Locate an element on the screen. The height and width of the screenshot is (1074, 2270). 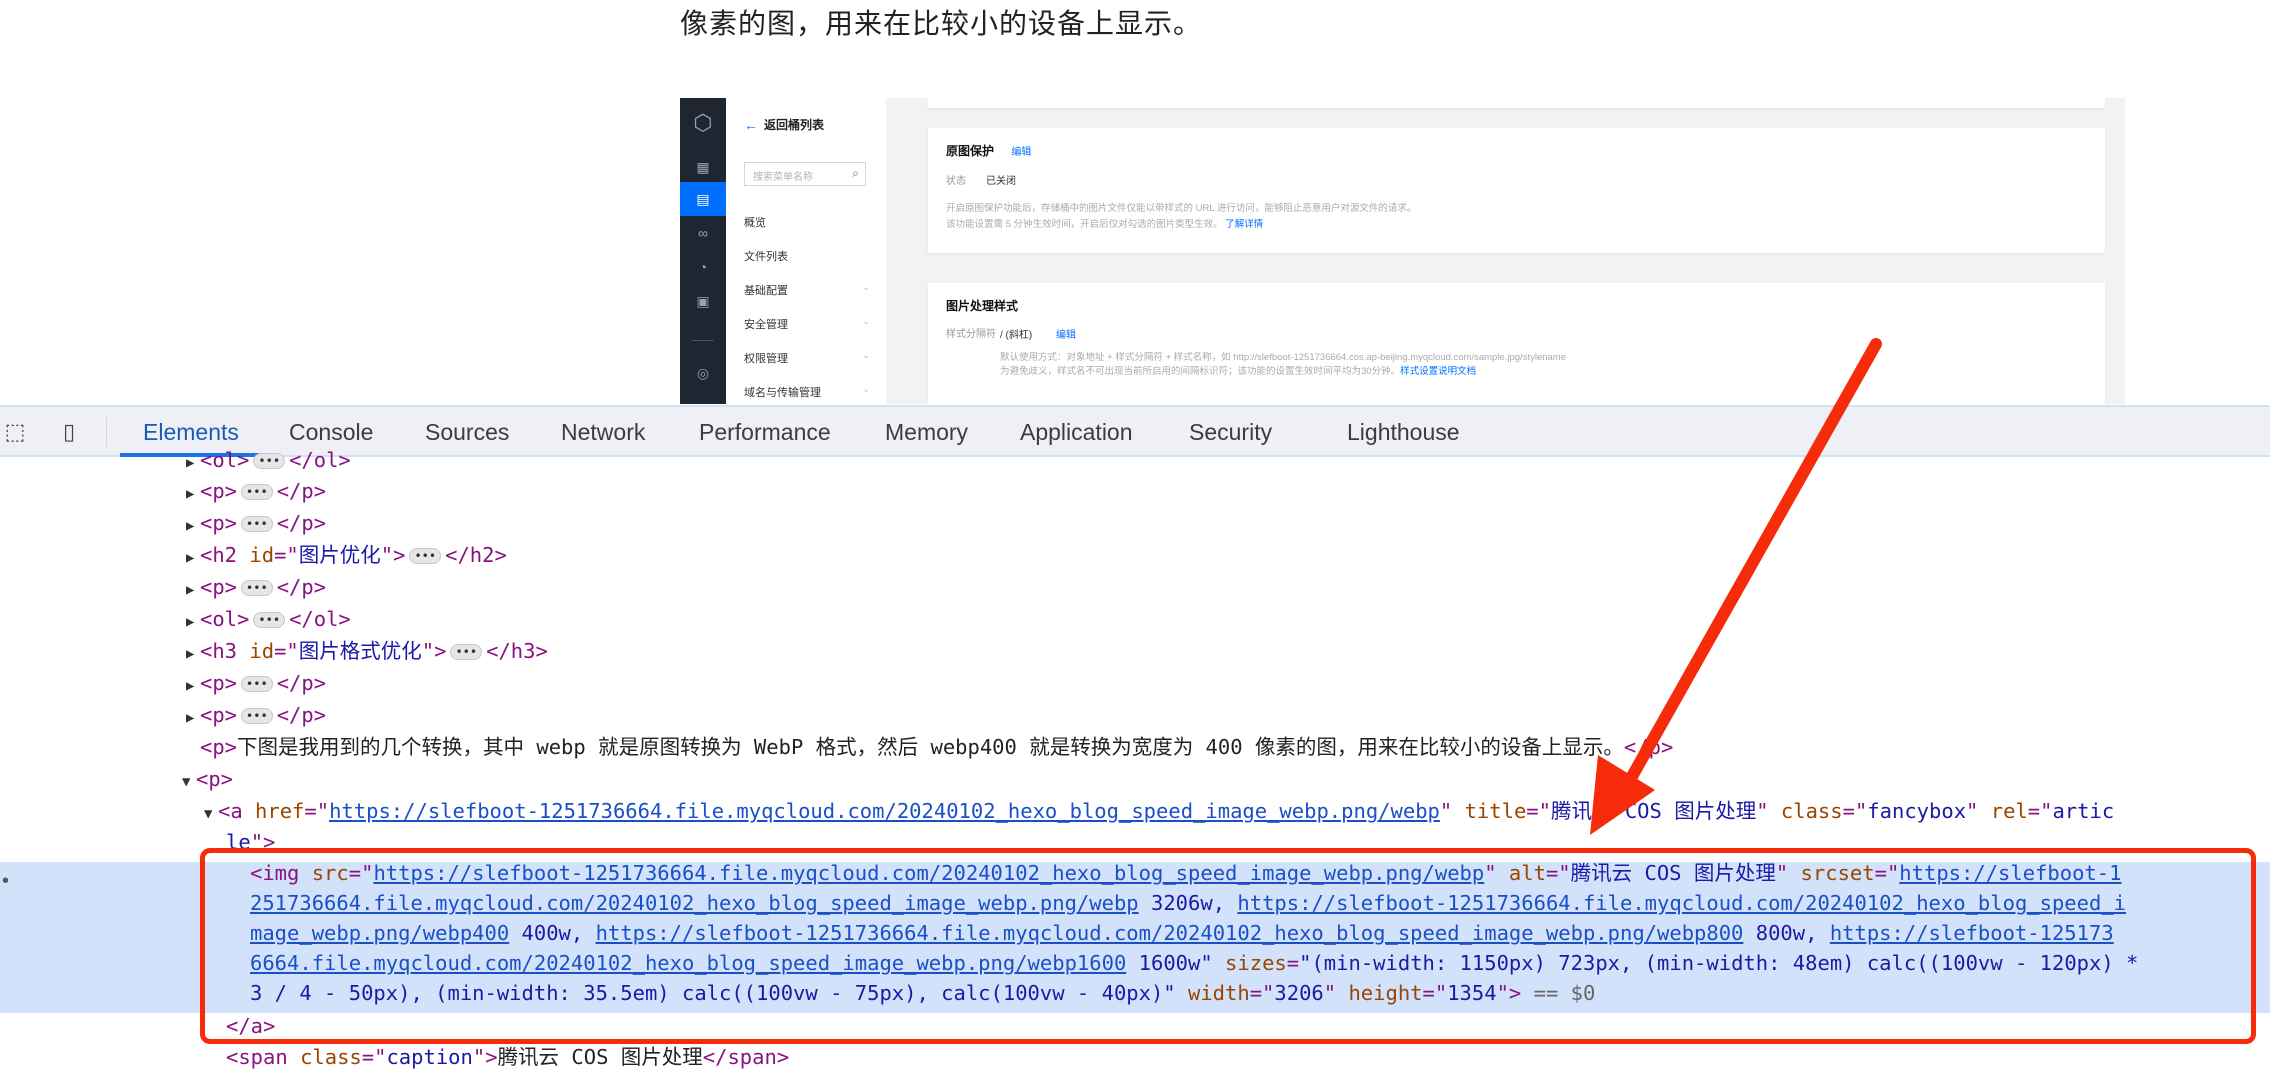
console-rail: ⬡ ▦ ▤ ∞ ◔ ▣ ◎ is located at coordinates (703, 251).